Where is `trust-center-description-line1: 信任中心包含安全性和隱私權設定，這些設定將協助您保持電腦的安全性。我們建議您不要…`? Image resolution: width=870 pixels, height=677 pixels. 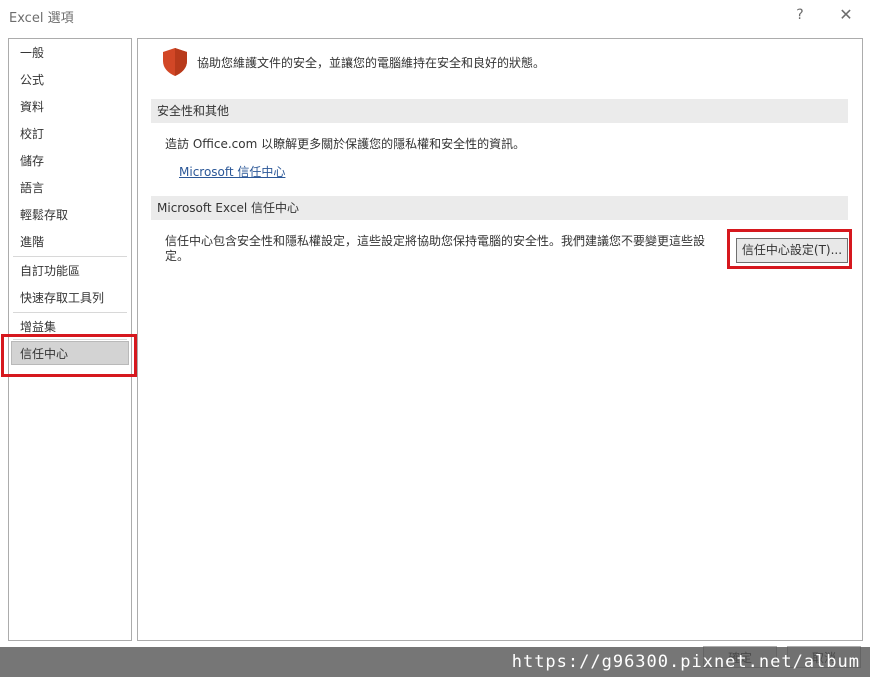 trust-center-description-line1: 信任中心包含安全性和隱私權設定，這些設定將協助您保持電腦的安全性。我們建議您不要… is located at coordinates (435, 241).